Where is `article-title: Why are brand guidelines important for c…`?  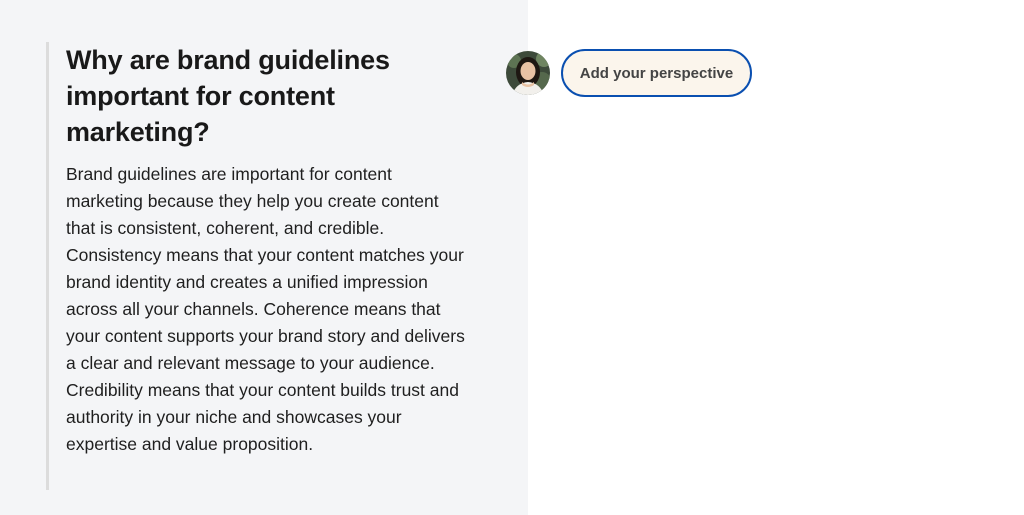
article-title: Why are brand guidelines important for c… is located at coordinates (228, 96).